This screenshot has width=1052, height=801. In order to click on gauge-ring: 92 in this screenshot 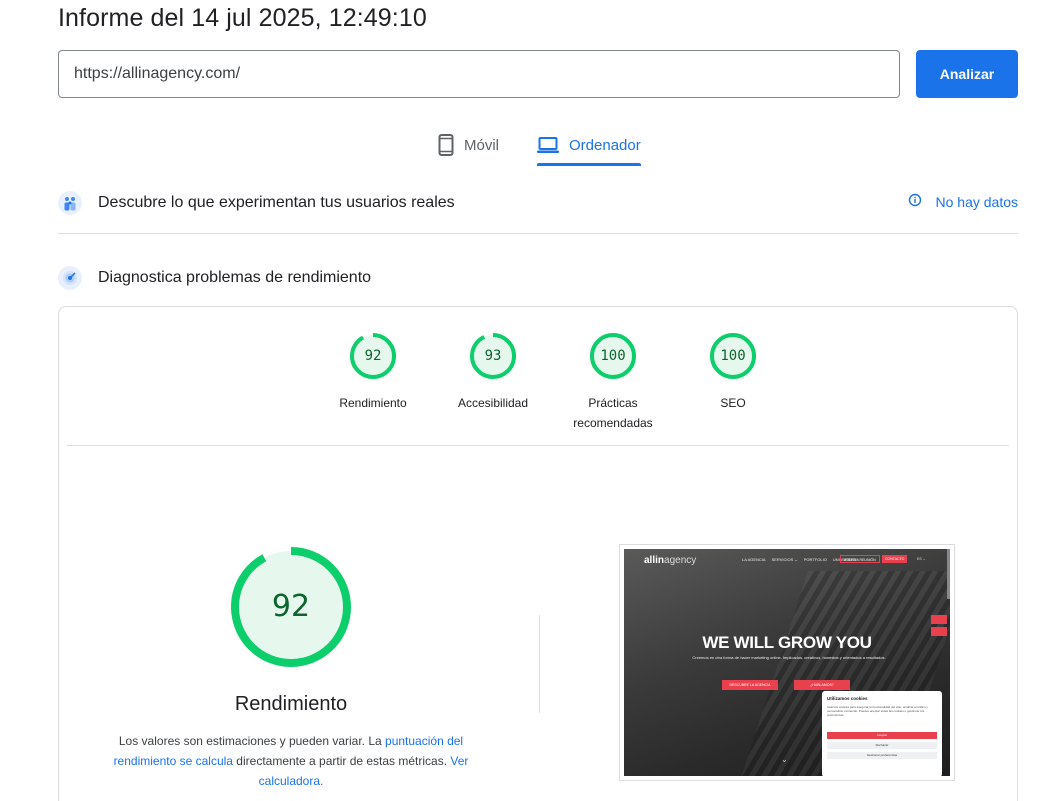, I will do `click(373, 356)`.